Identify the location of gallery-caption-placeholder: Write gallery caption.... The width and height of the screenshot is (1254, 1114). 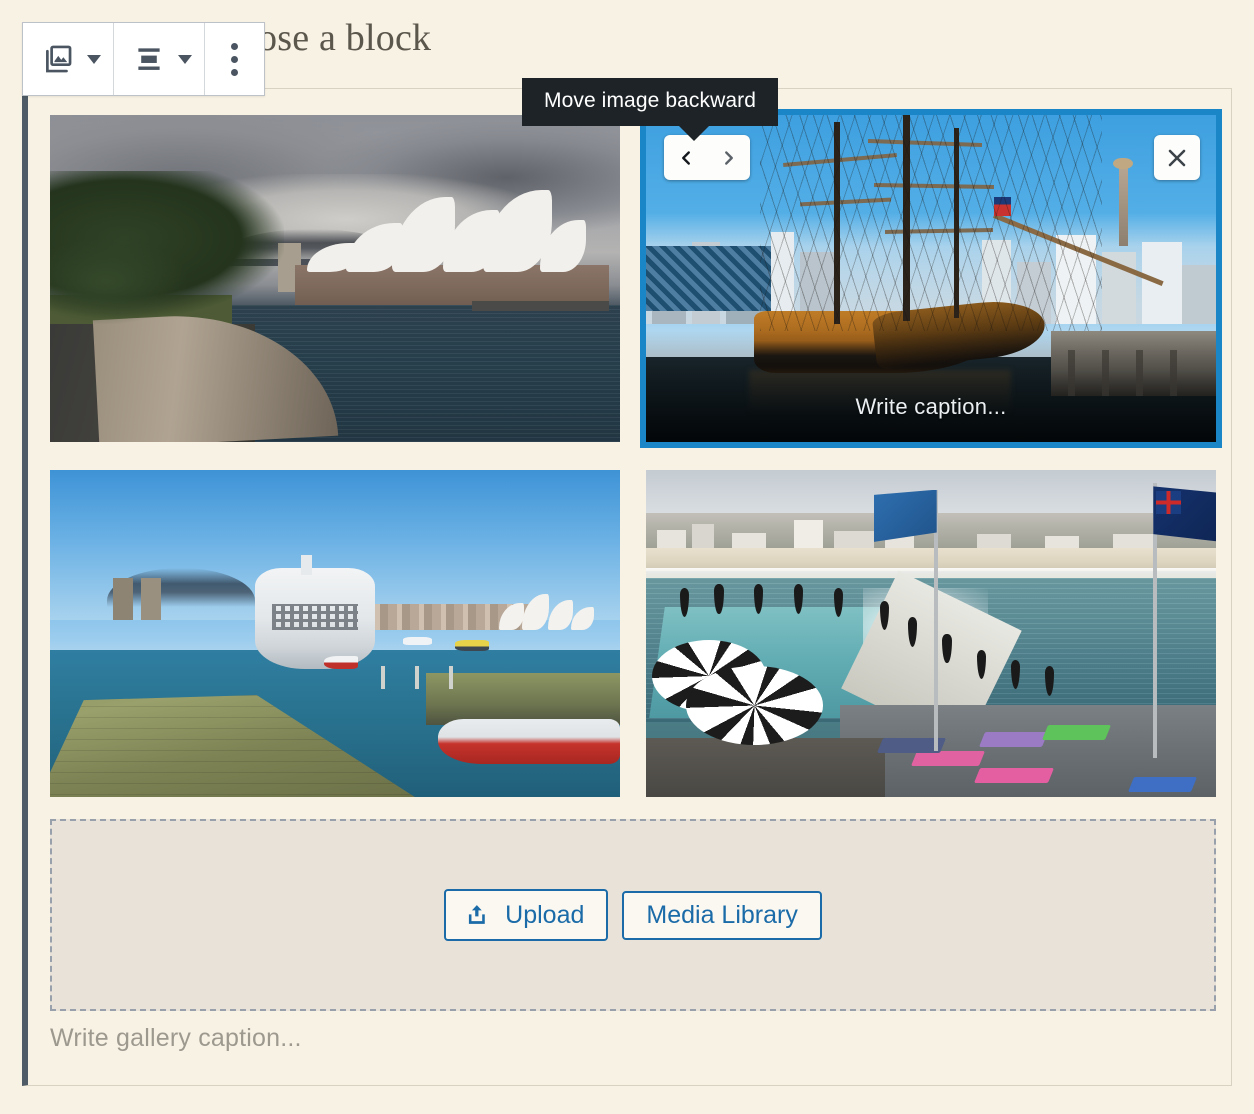
(176, 1038).